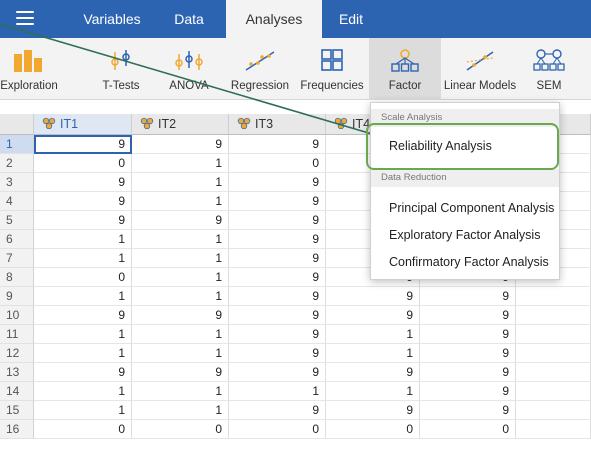 Image resolution: width=591 pixels, height=450 pixels. I want to click on column-header: IT3, so click(277, 124).